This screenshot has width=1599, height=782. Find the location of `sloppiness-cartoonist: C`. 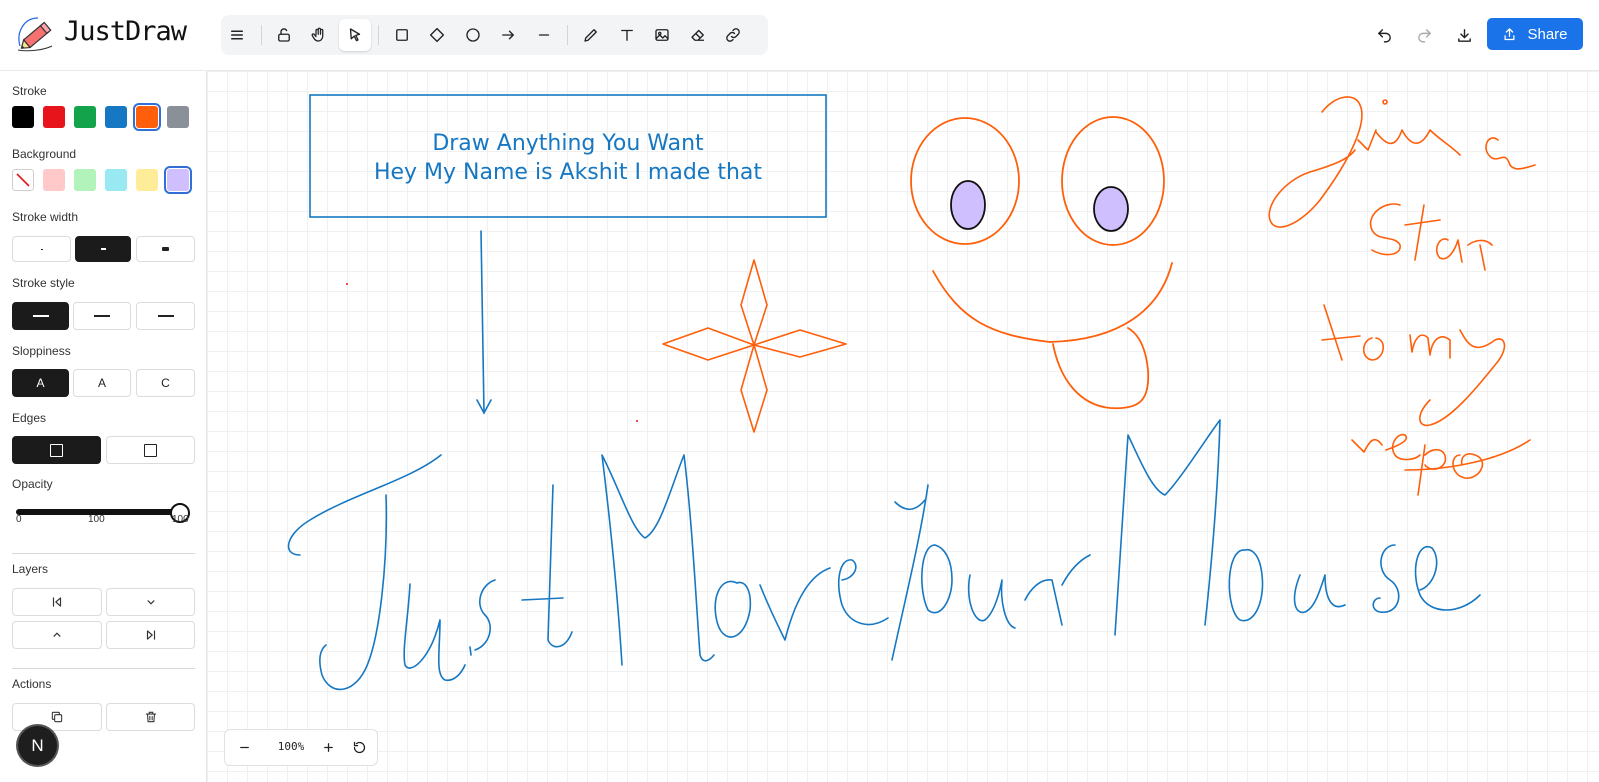

sloppiness-cartoonist: C is located at coordinates (165, 383).